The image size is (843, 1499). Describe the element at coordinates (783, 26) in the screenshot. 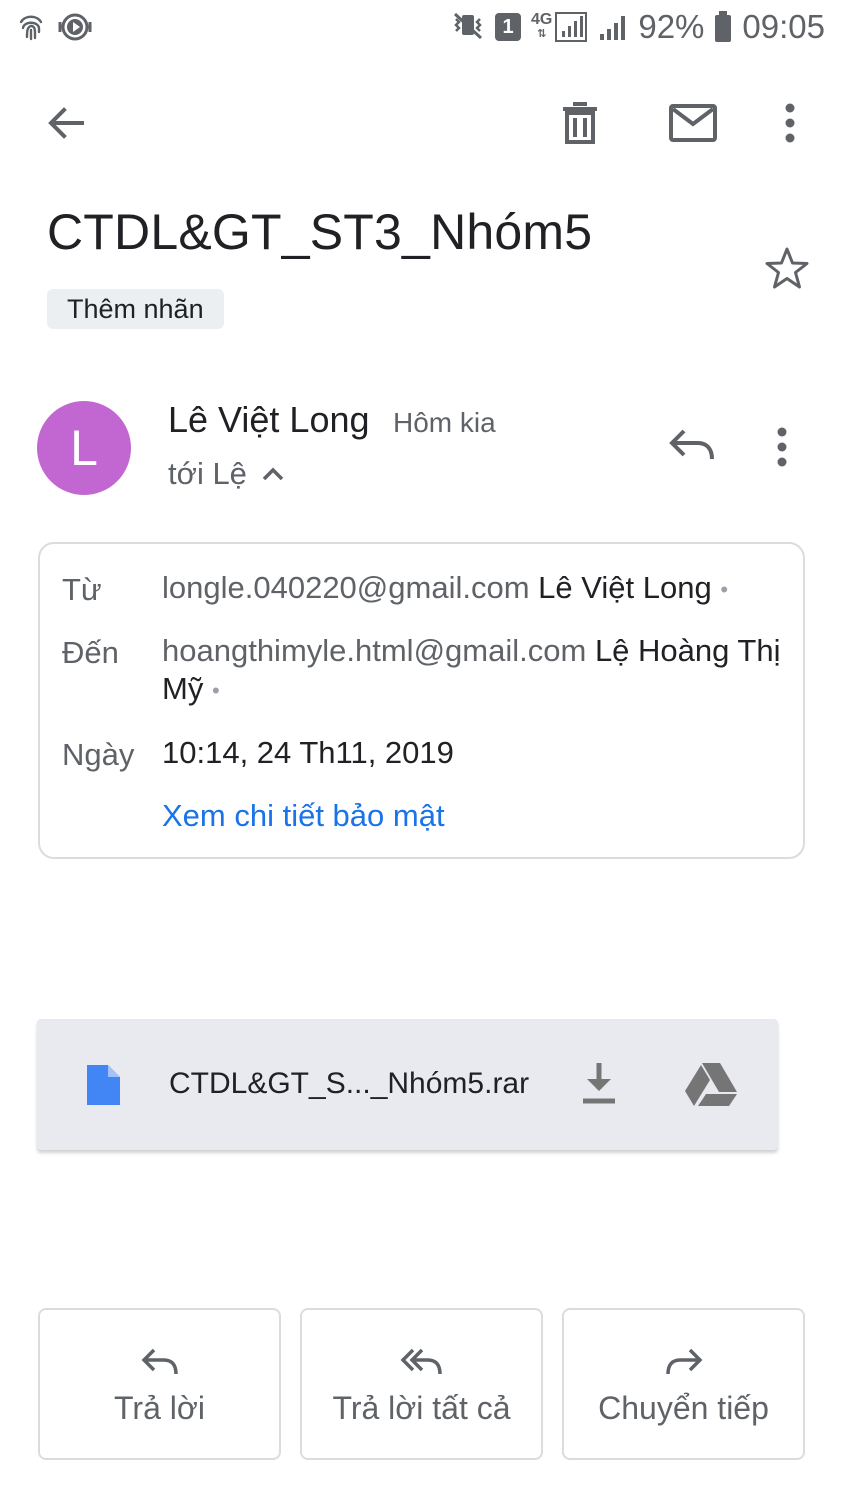

I see `clock: 09:05` at that location.